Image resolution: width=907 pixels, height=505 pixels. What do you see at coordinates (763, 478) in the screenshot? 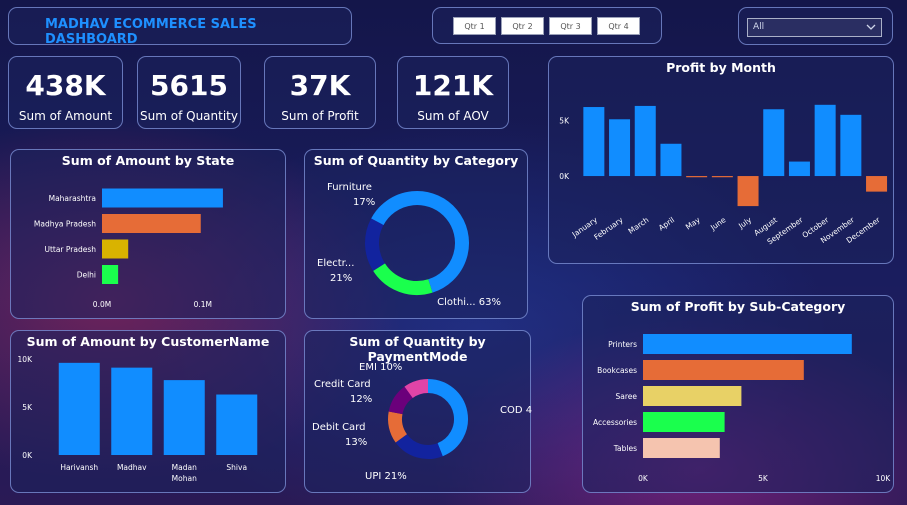
I see `x-tick-label: 5K` at bounding box center [763, 478].